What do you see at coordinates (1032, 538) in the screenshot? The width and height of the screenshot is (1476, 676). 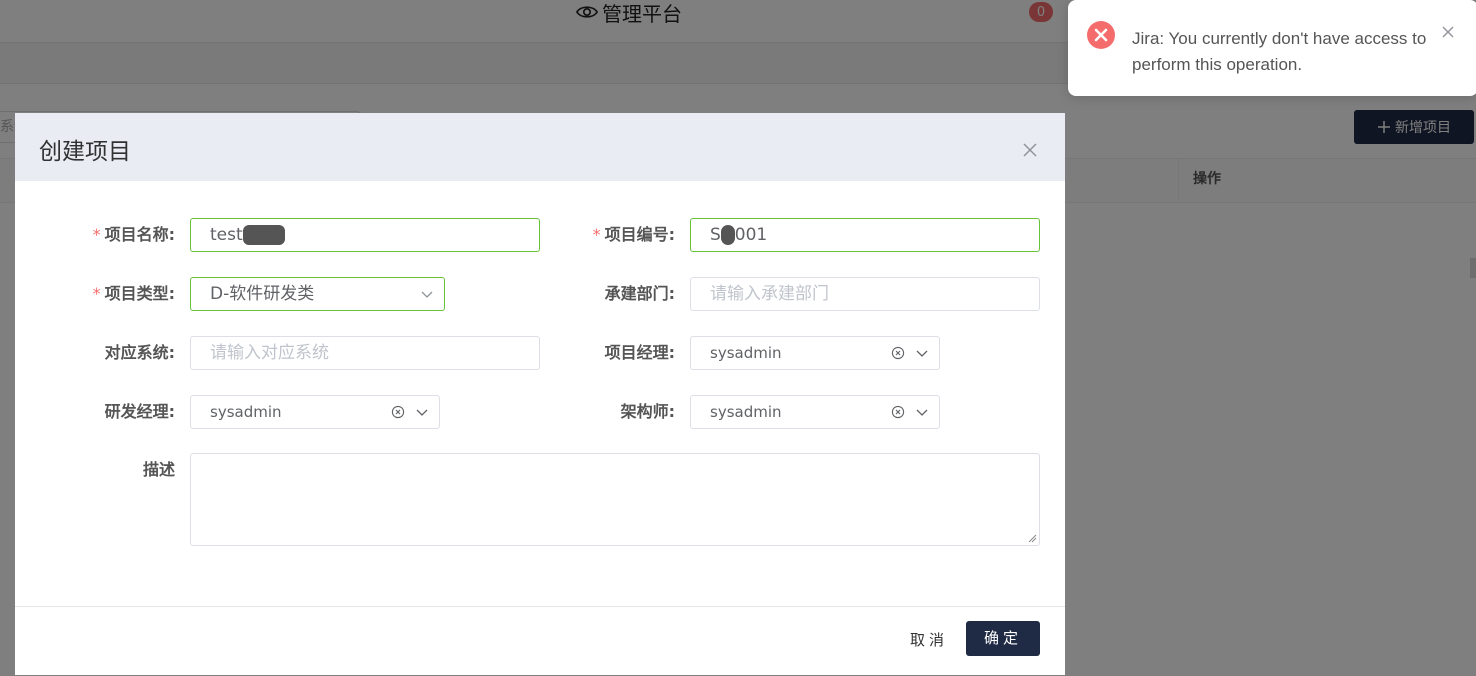 I see `resize-handle-icon` at bounding box center [1032, 538].